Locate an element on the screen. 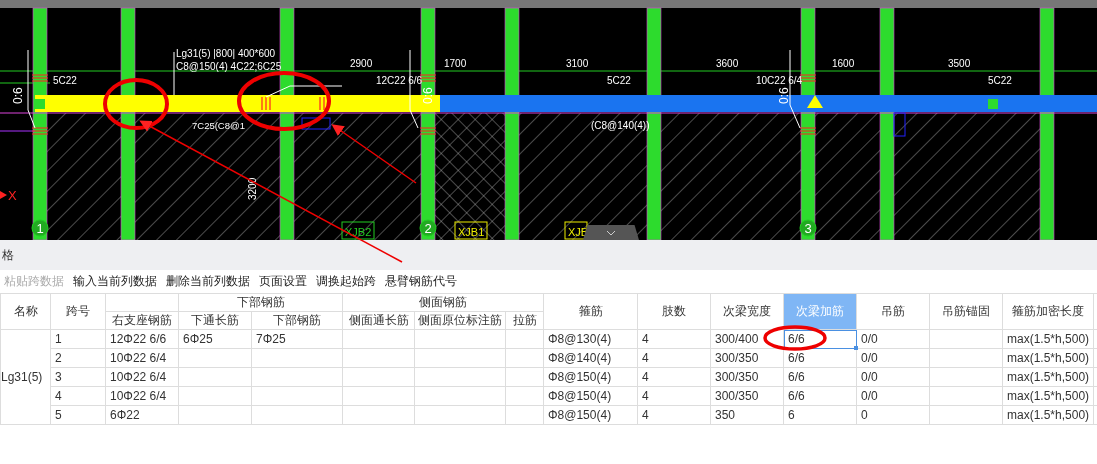 This screenshot has width=1097, height=464. table-cell: 300/400 is located at coordinates (747, 339).